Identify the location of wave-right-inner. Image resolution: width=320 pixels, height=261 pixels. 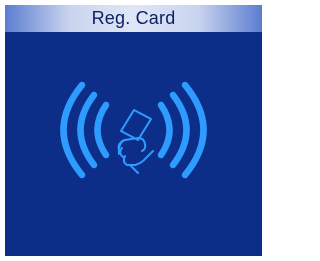
(165, 130).